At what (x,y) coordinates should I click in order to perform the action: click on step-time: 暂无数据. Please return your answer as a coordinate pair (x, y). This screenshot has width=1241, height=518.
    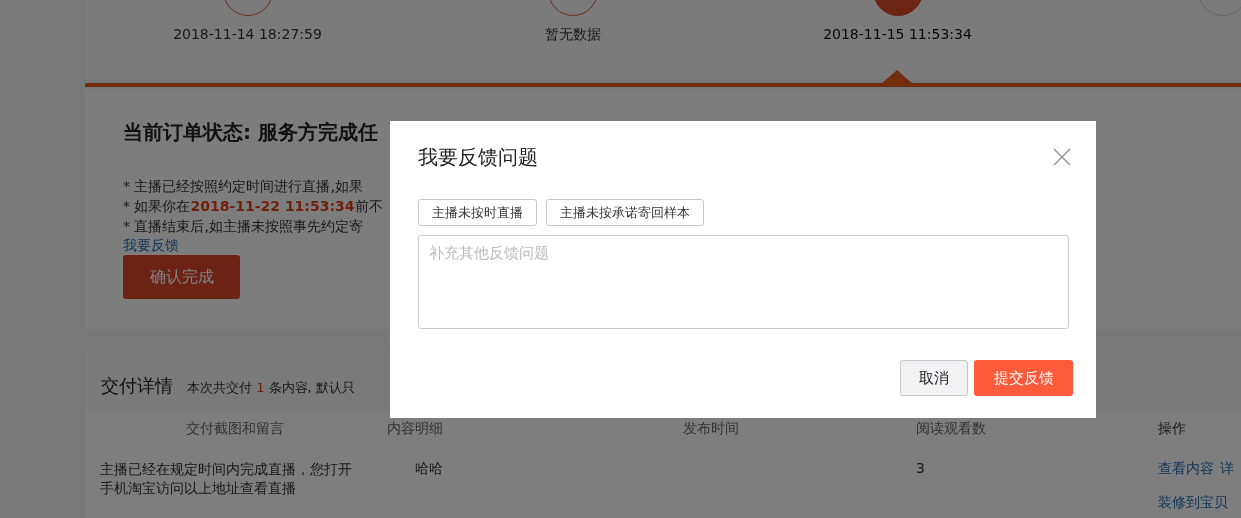
    Looking at the image, I should click on (572, 35).